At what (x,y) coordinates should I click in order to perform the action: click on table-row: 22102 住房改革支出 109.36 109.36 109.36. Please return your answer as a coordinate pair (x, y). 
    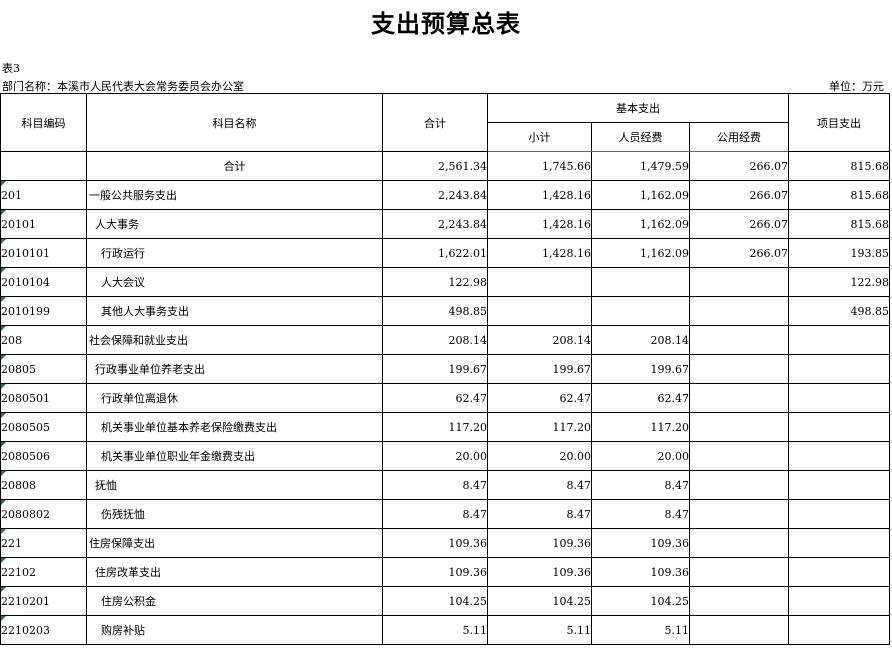
    Looking at the image, I should click on (445, 572).